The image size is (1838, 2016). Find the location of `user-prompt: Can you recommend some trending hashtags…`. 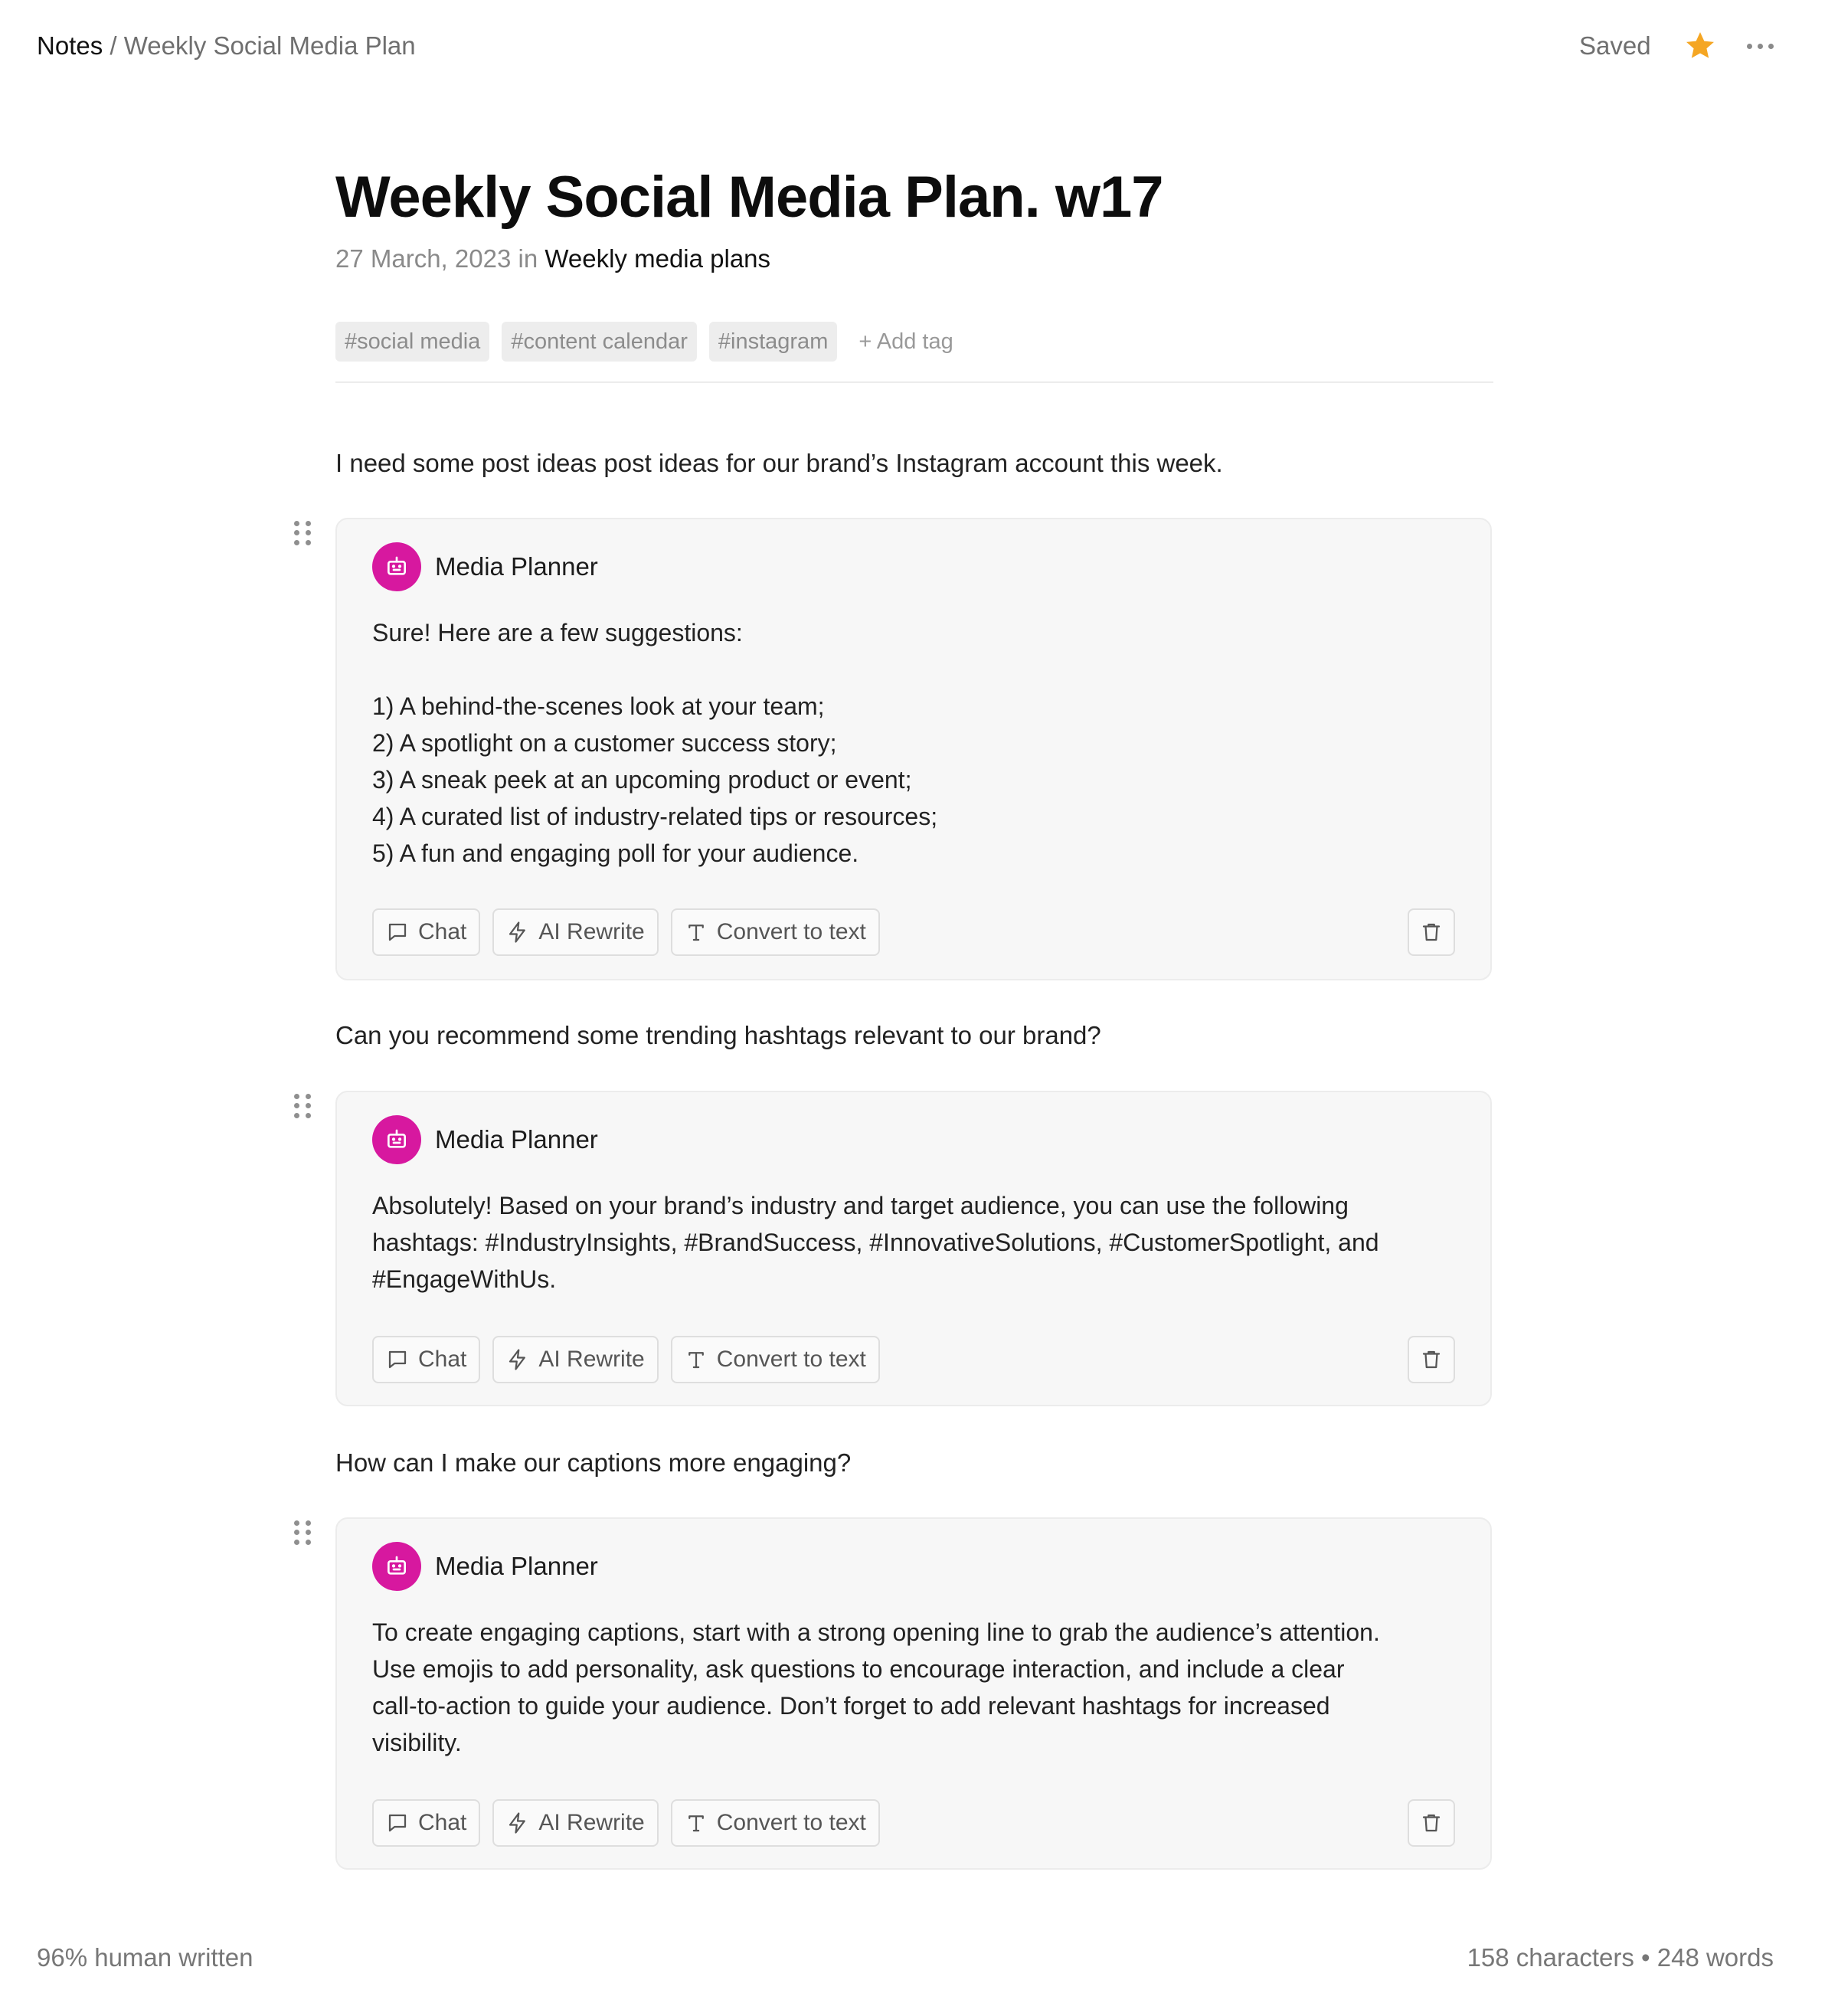

user-prompt: Can you recommend some trending hashtags… is located at coordinates (718, 1035).